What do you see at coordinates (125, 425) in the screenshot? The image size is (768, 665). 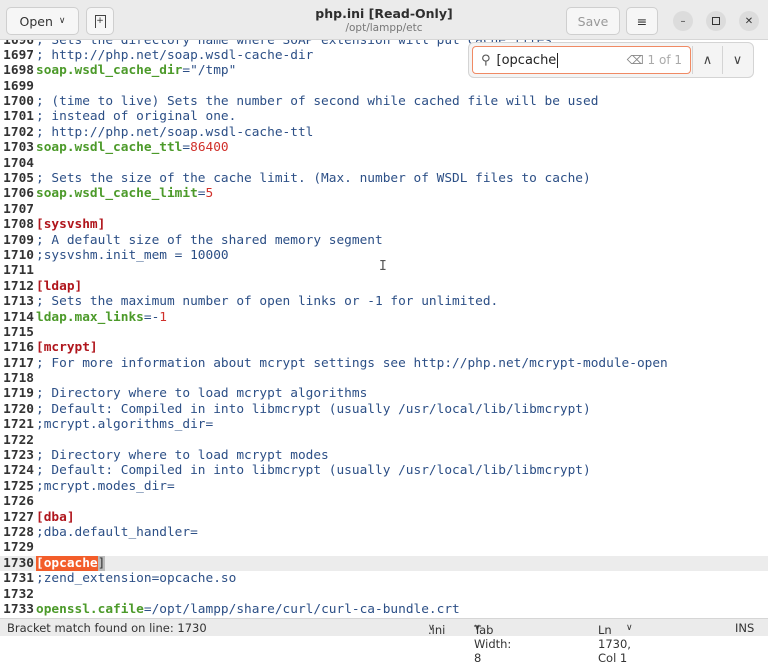 I see `code-comment: ;mcrypt.algorithms_dir=` at bounding box center [125, 425].